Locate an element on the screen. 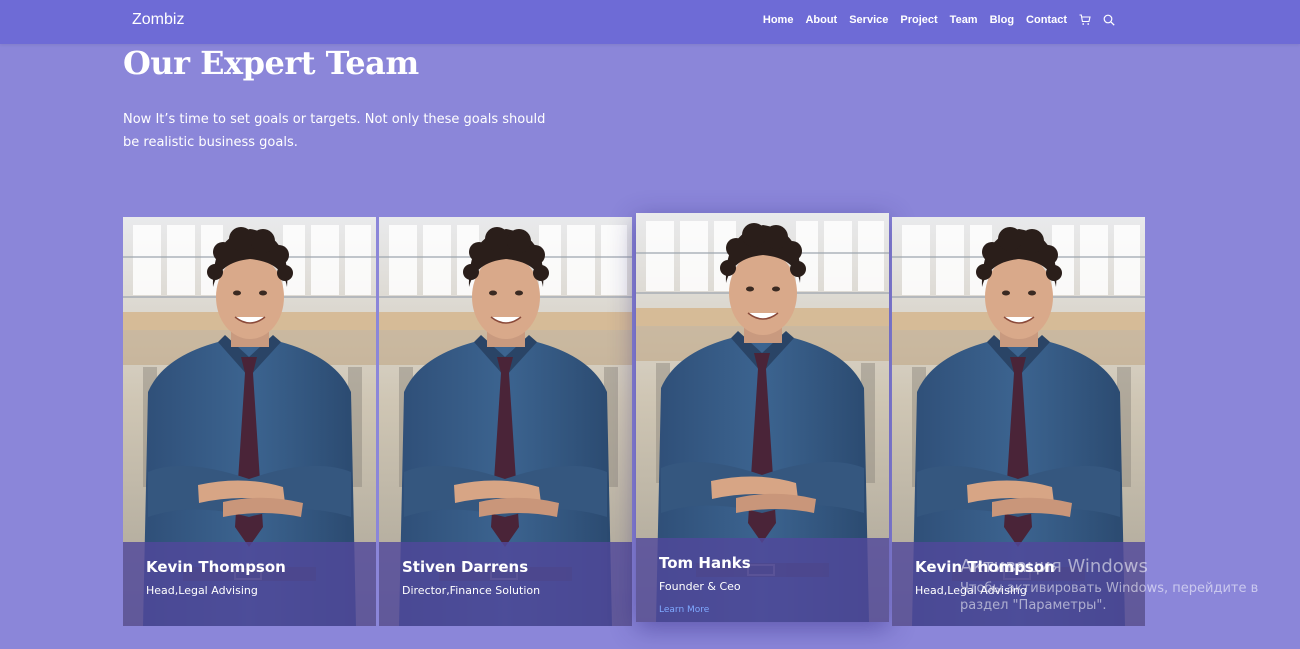 The height and width of the screenshot is (649, 1300). team-card-featured: Tom Hanks Founder & Ceo Learn More is located at coordinates (762, 417).